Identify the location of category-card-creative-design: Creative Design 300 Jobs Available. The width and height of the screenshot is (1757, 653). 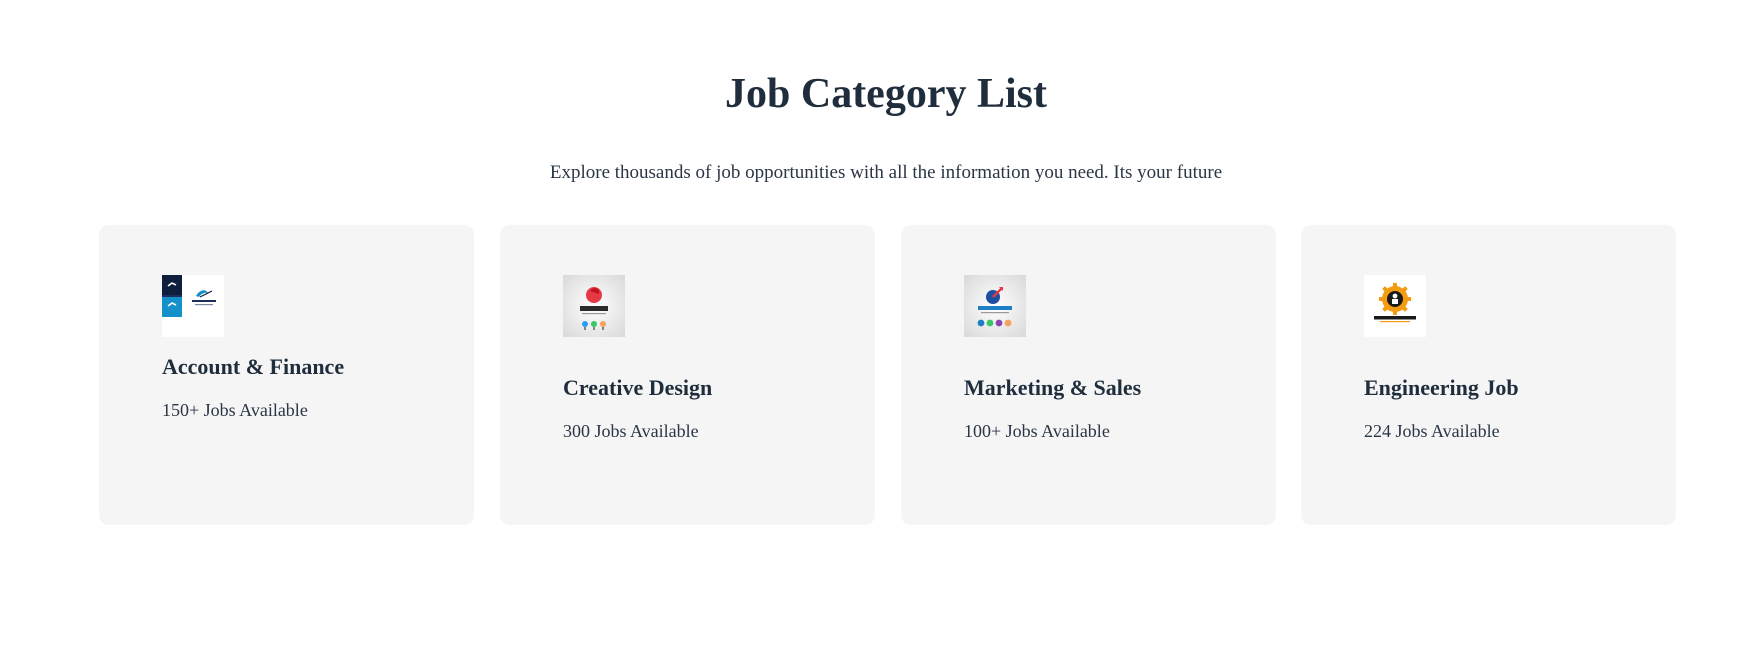
(687, 375).